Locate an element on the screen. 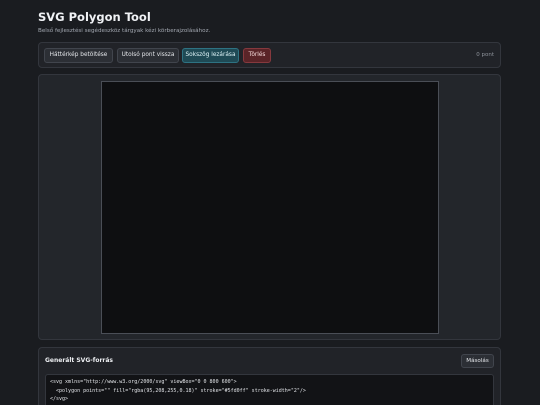 This screenshot has height=405, width=540. code-line: </svg> is located at coordinates (59, 399).